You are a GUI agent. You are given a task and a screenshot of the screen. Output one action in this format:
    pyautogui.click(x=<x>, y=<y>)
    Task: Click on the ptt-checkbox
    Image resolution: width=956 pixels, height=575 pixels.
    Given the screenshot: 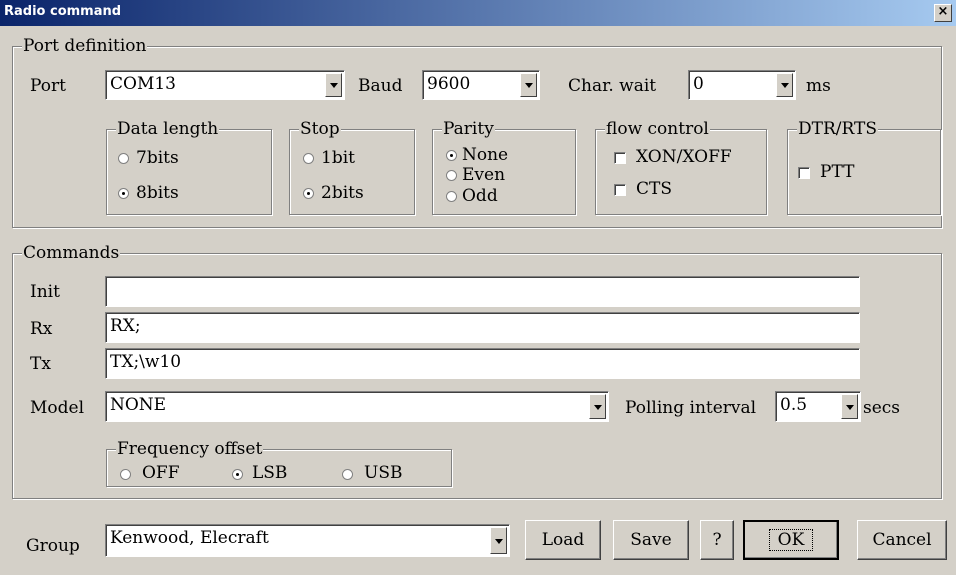 What is the action you would take?
    pyautogui.click(x=804, y=173)
    